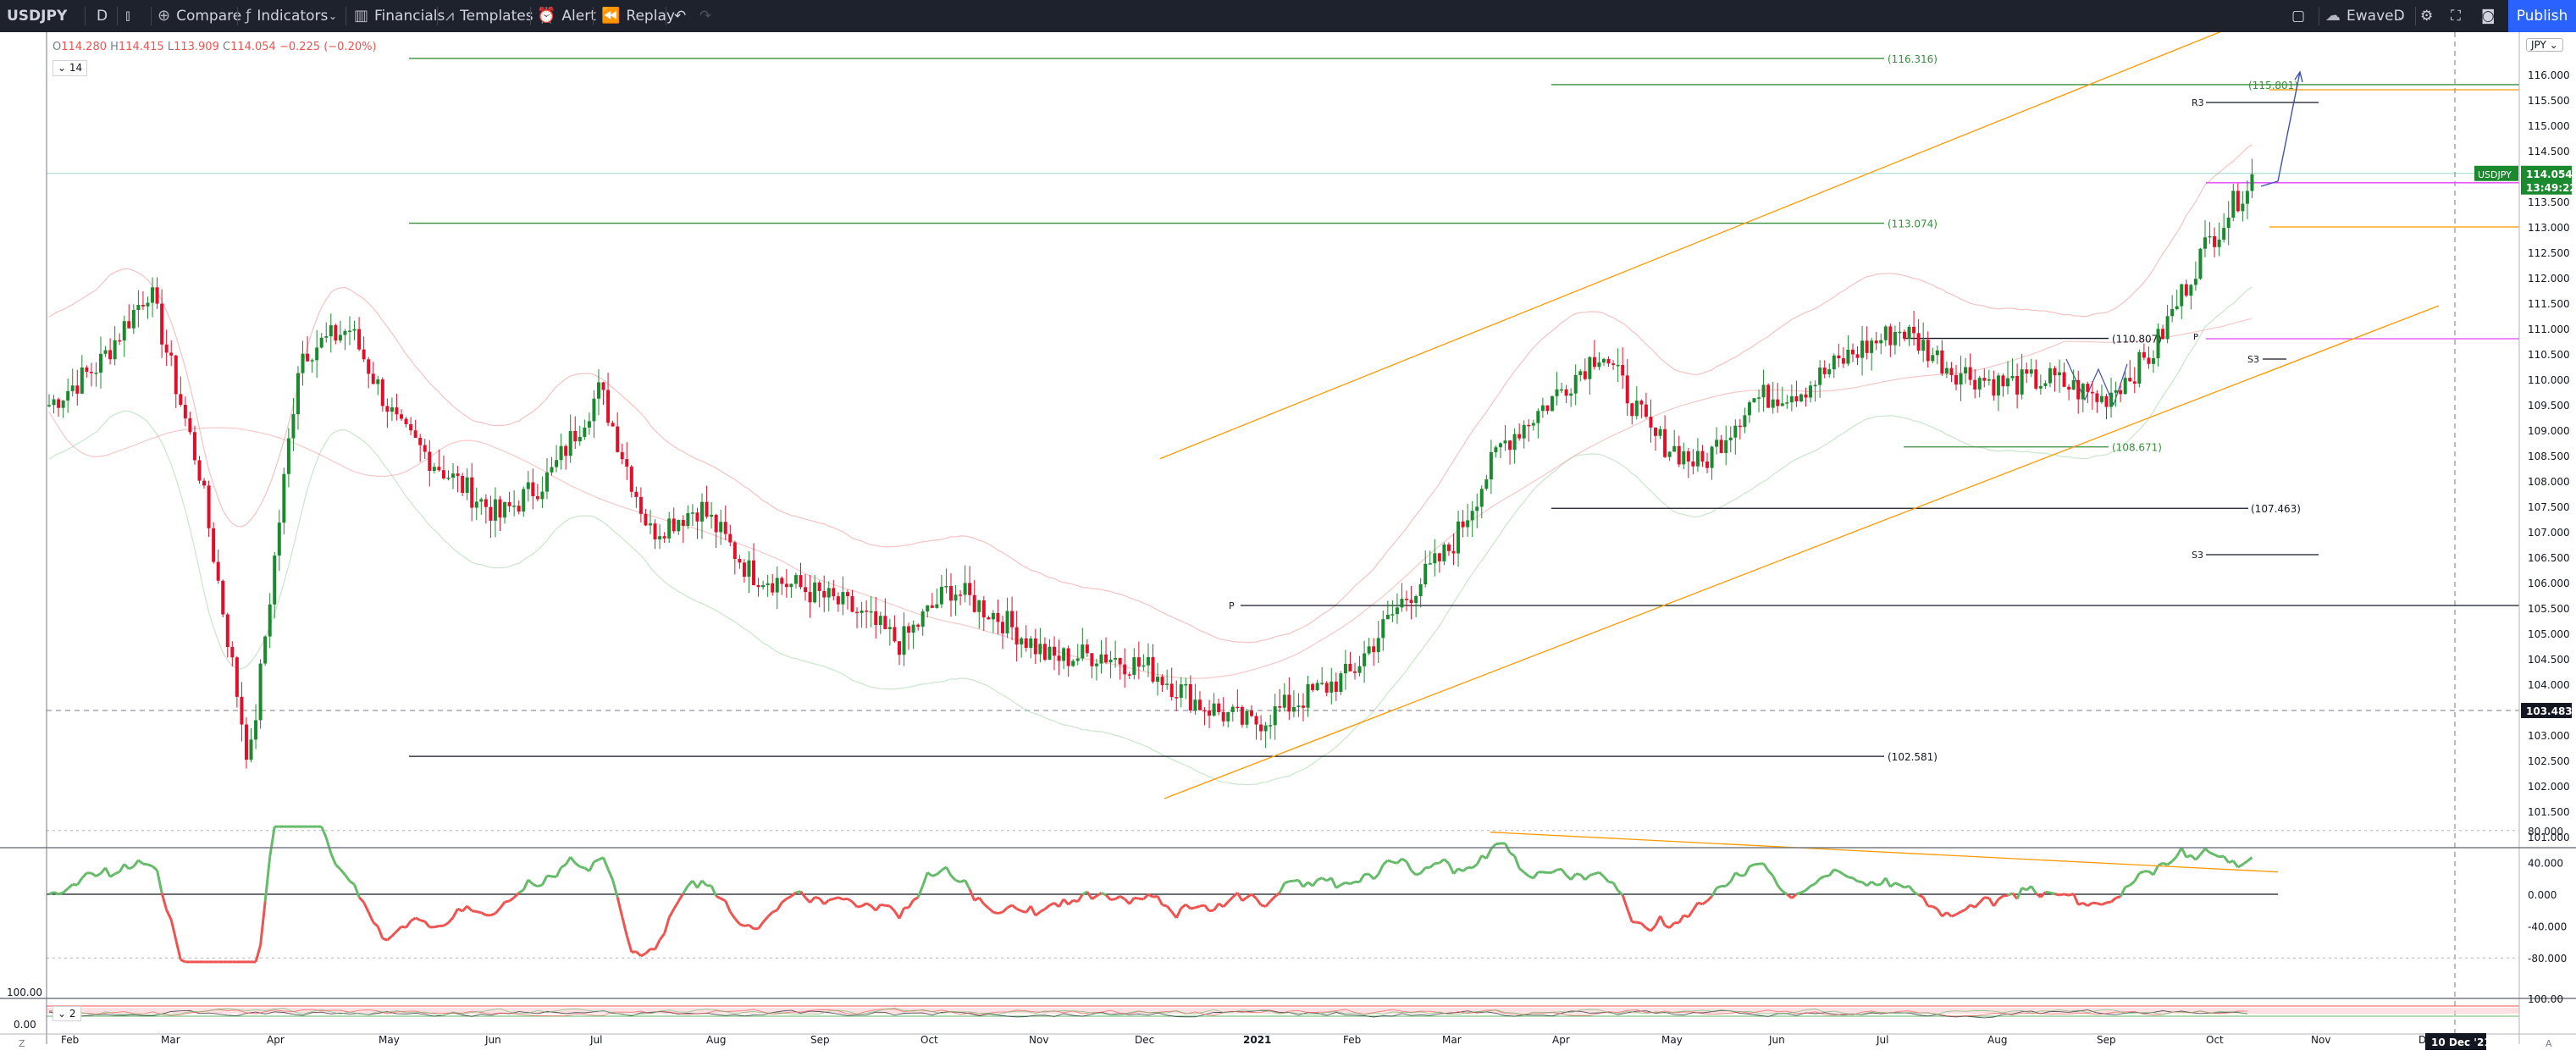  Describe the element at coordinates (579, 16) in the screenshot. I see `alert-label: Alert` at that location.